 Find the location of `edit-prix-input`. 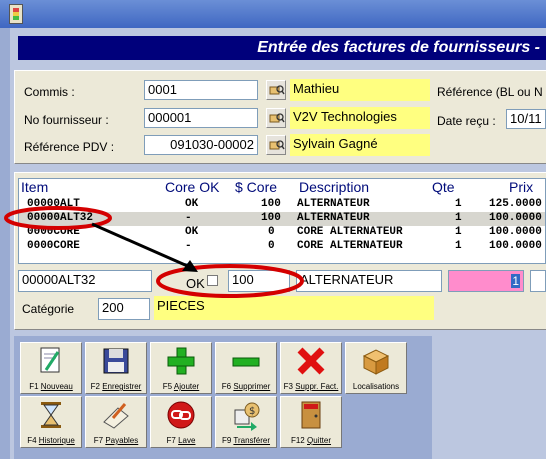

edit-prix-input is located at coordinates (538, 281).